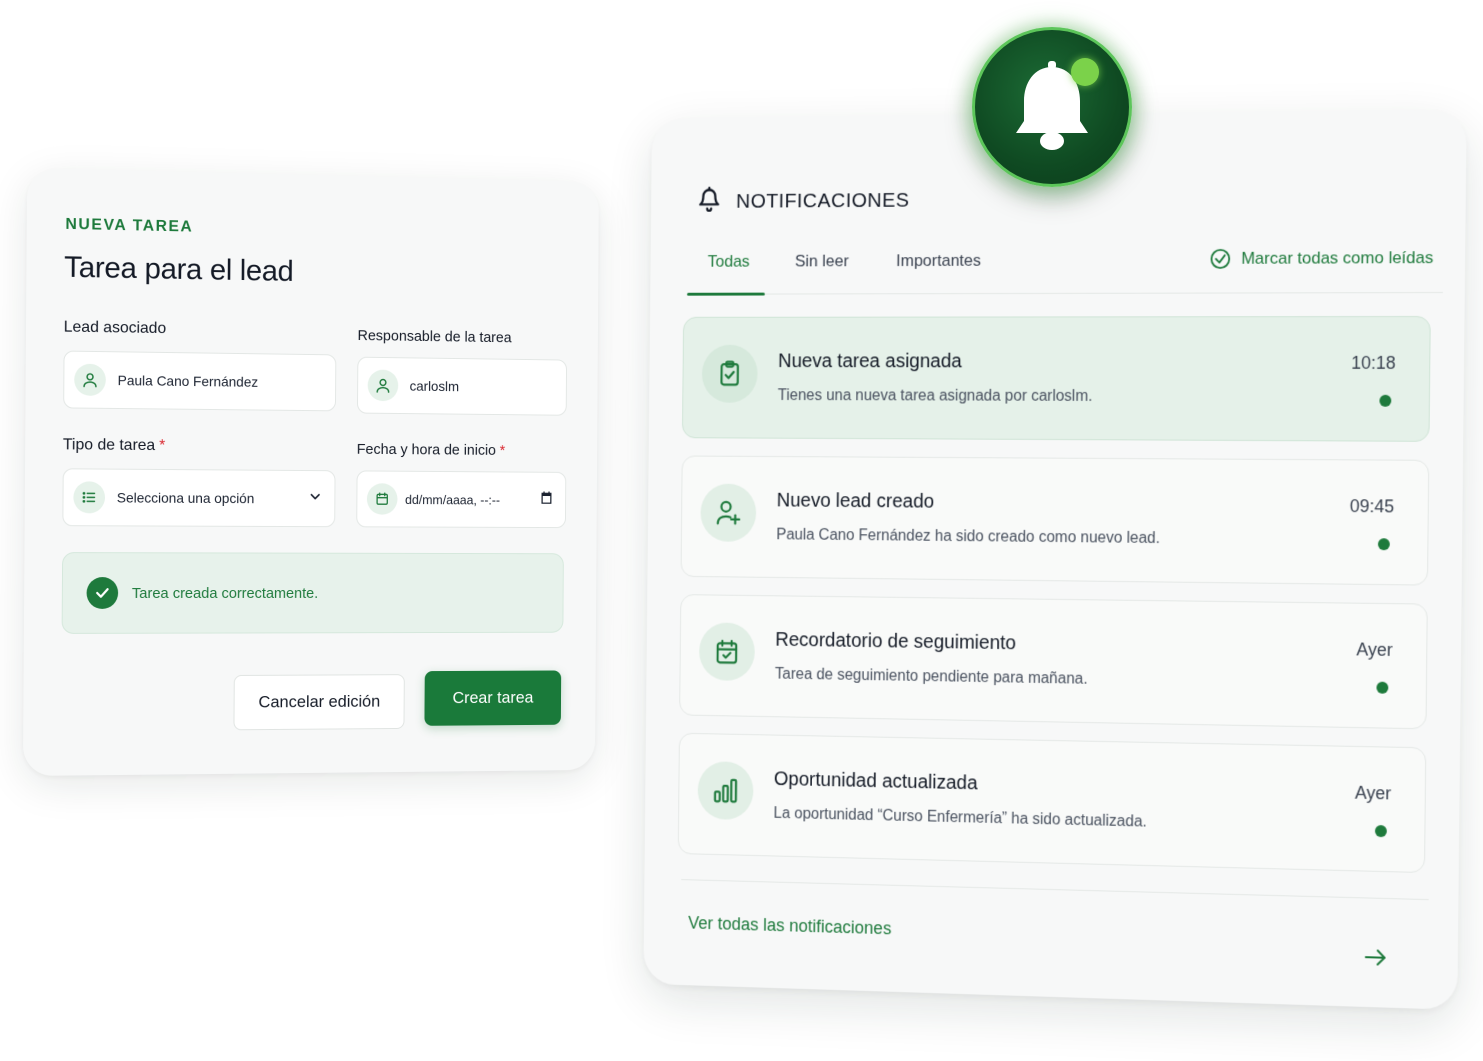 This screenshot has width=1483, height=1061. I want to click on calendar-check-icon, so click(727, 652).